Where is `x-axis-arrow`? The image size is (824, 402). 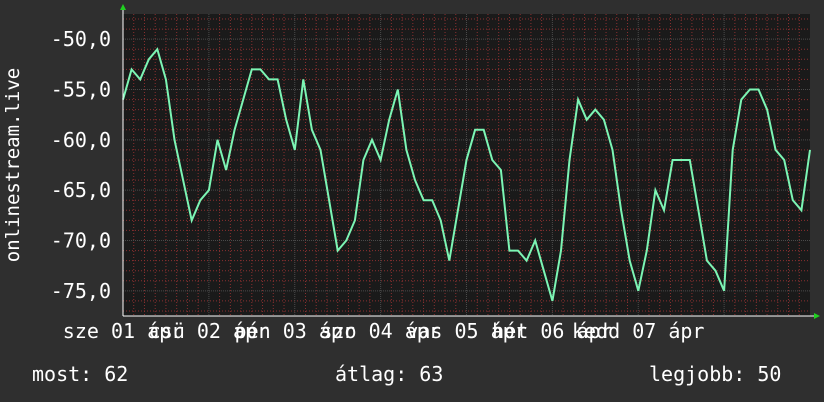 x-axis-arrow is located at coordinates (817, 316).